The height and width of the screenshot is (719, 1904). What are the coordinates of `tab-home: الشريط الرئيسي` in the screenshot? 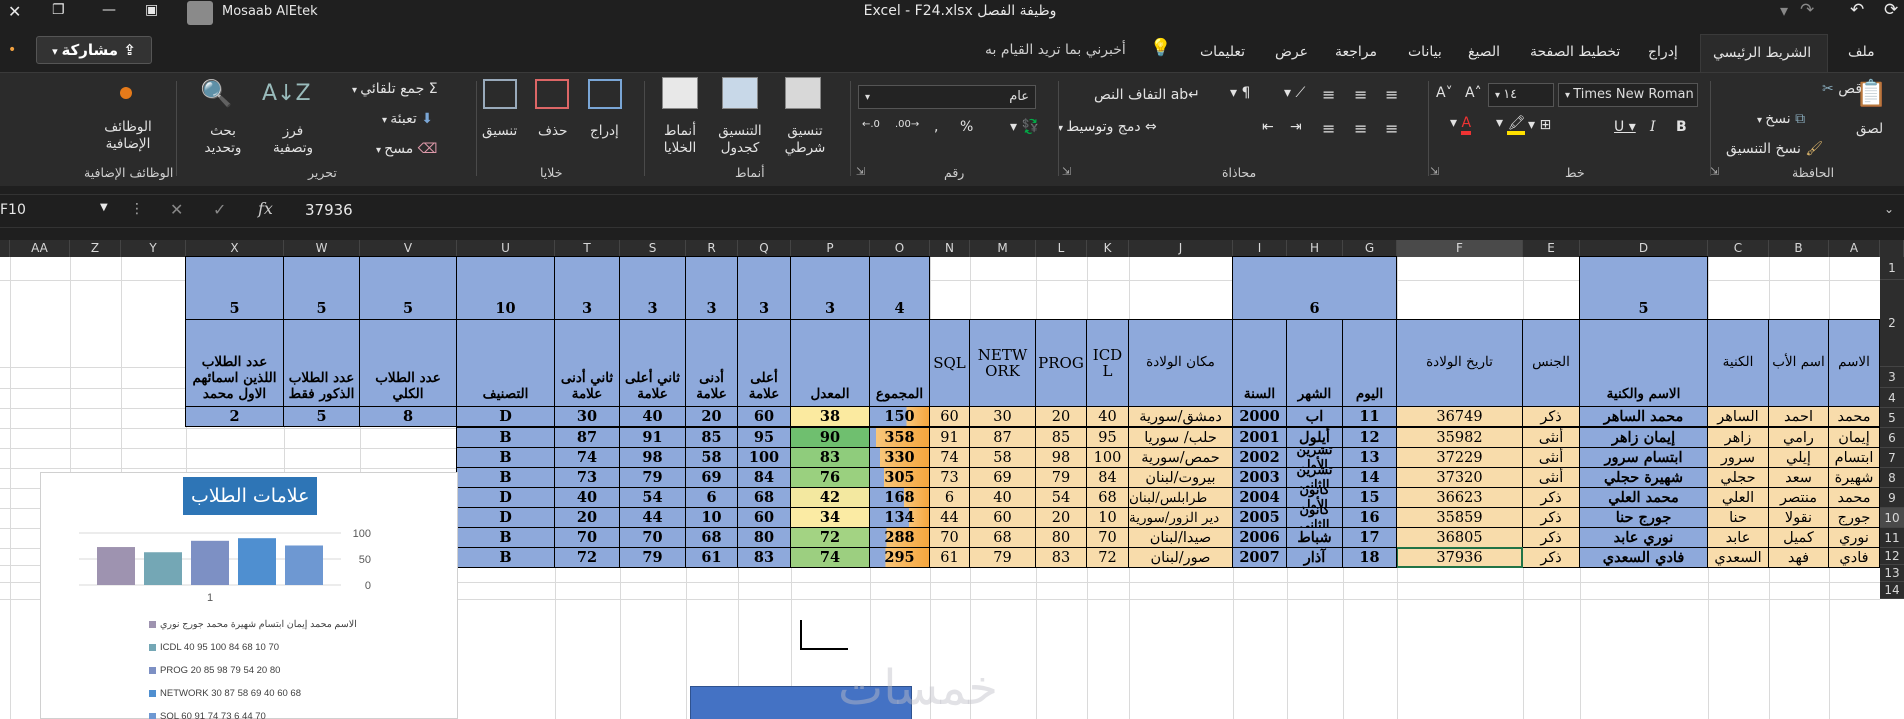 It's located at (1764, 53).